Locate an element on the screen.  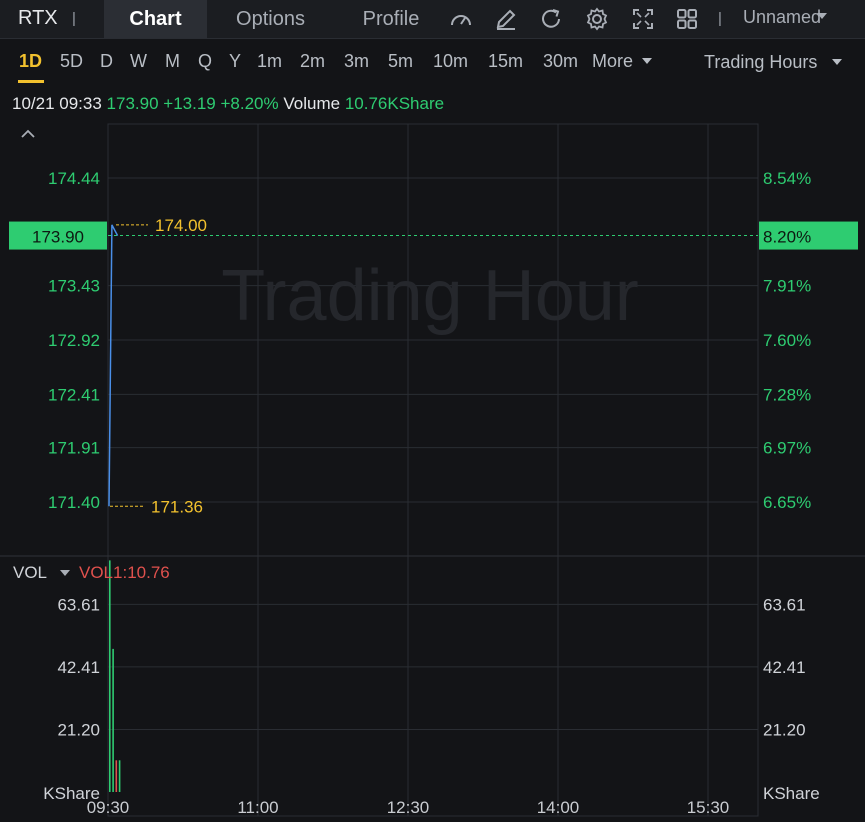
price-axis-label: 172.92 is located at coordinates (74, 340).